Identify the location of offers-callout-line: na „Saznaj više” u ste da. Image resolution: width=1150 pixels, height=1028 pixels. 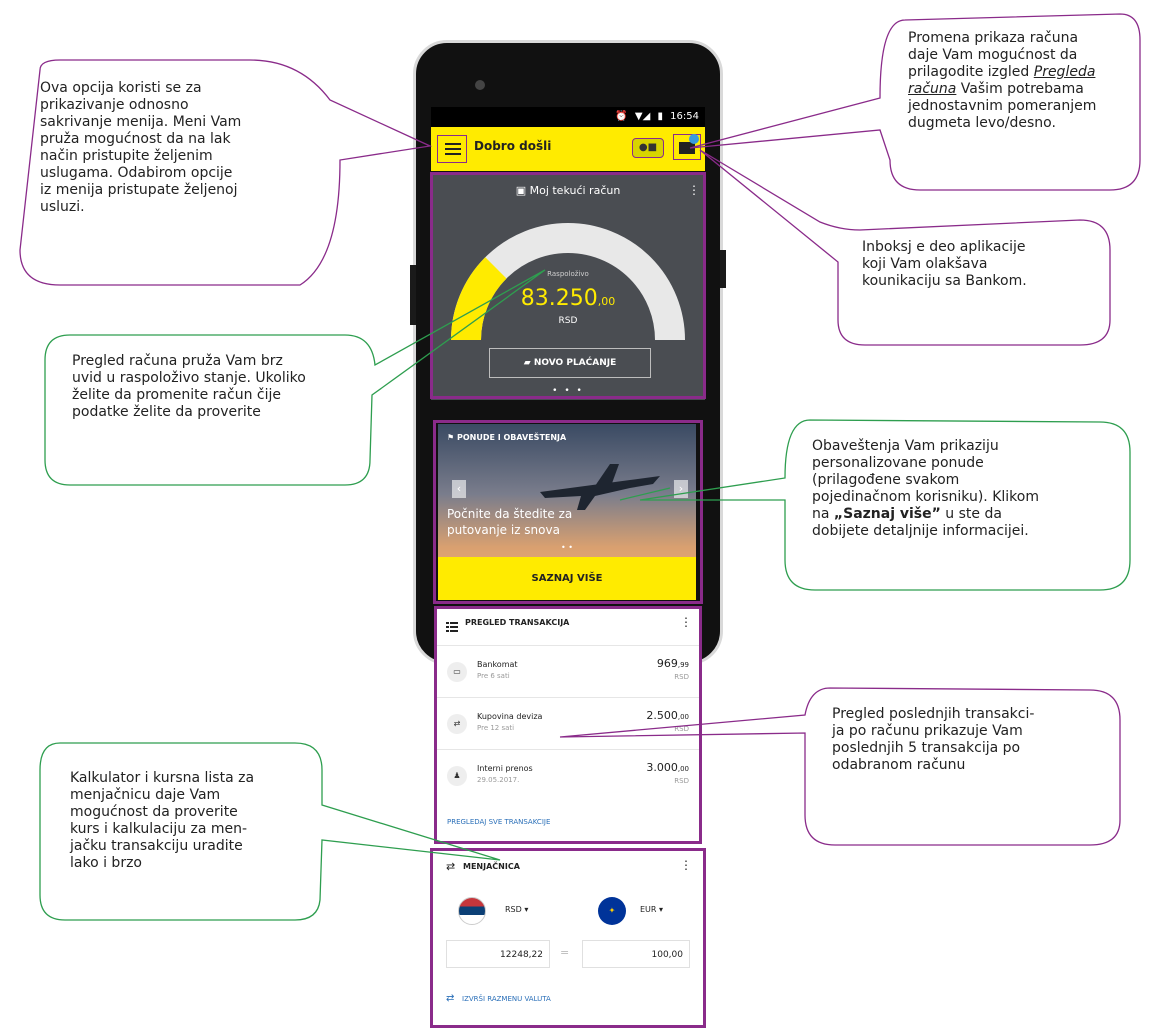
(969, 514).